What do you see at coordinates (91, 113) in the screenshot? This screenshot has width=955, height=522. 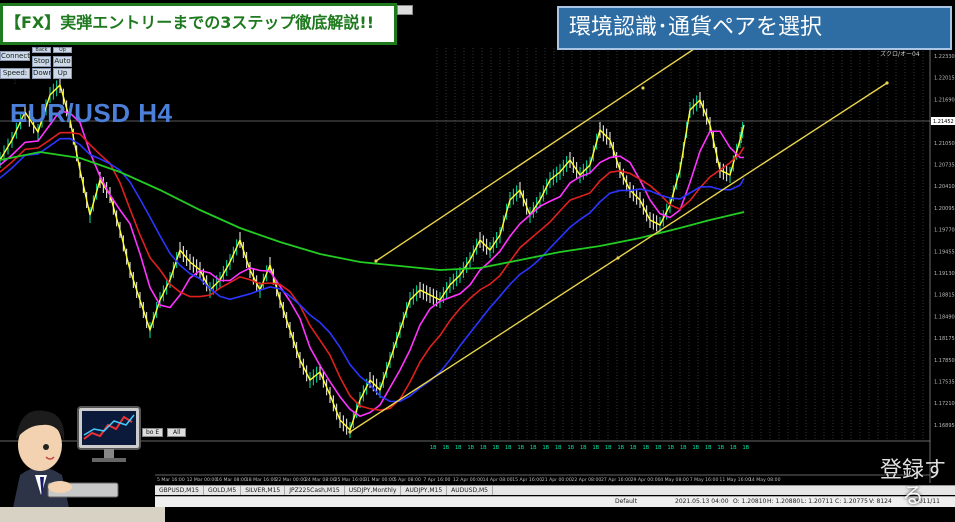 I see `symbol-timeframe-label: EUR/USD H4` at bounding box center [91, 113].